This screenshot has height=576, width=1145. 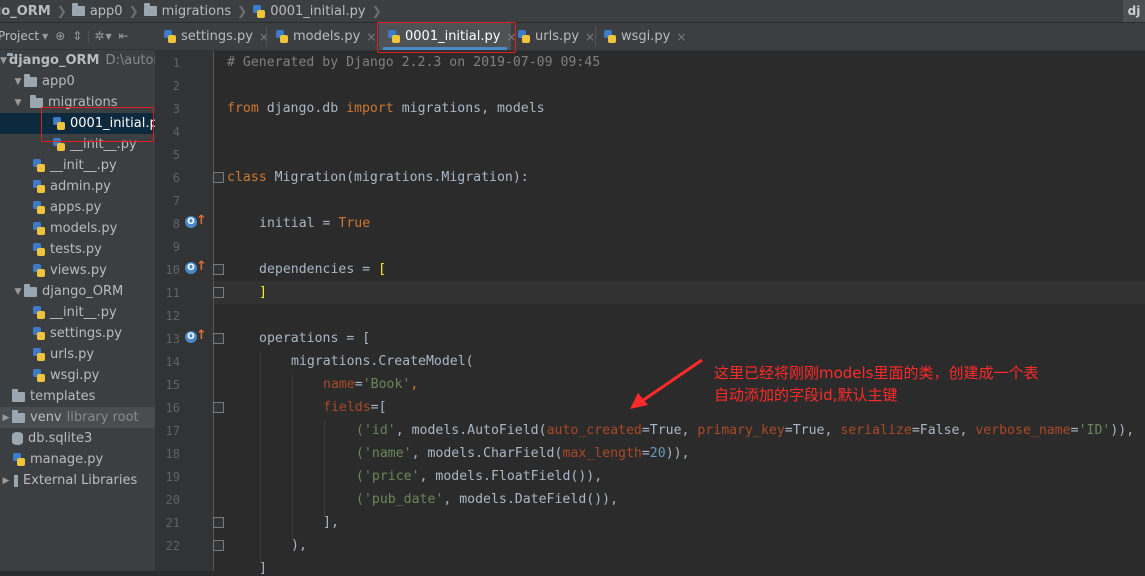 What do you see at coordinates (77, 207) in the screenshot?
I see `tree-item-apps: apps.py` at bounding box center [77, 207].